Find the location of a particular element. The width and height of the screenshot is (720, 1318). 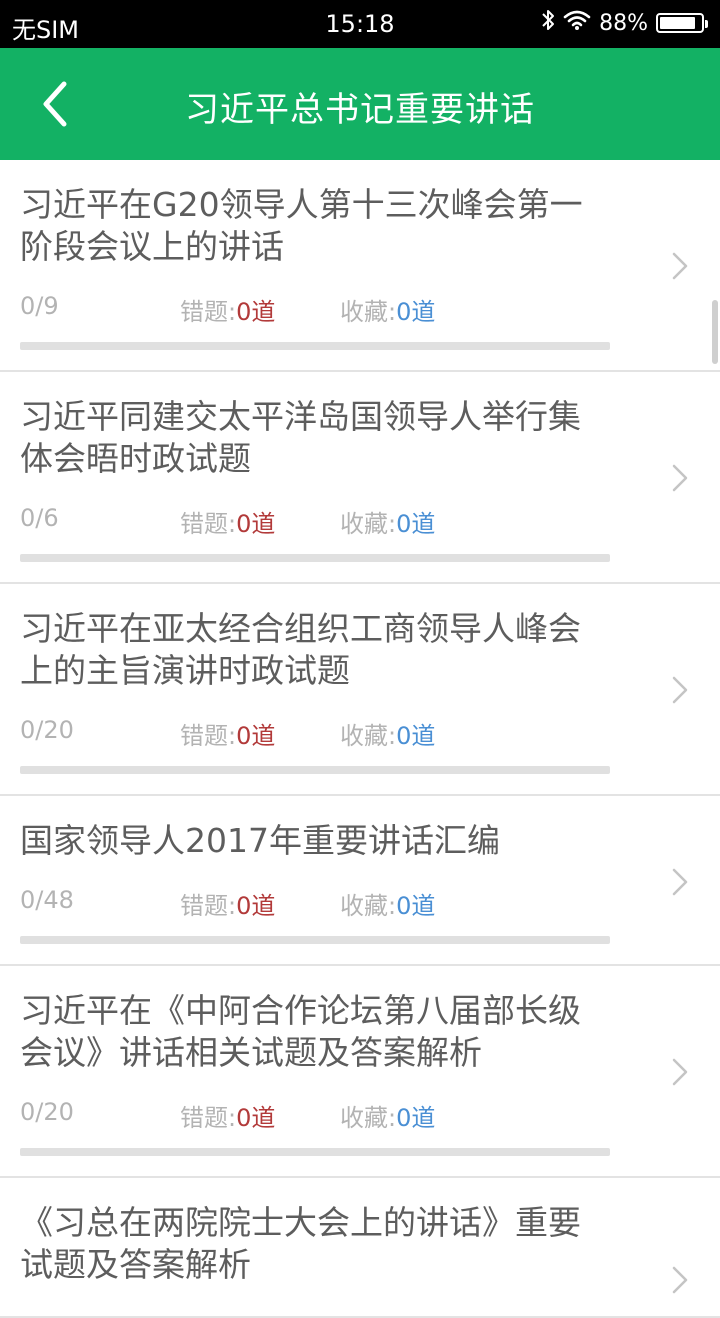

nav-bar: 习近平总书记重要讲话 is located at coordinates (360, 104).